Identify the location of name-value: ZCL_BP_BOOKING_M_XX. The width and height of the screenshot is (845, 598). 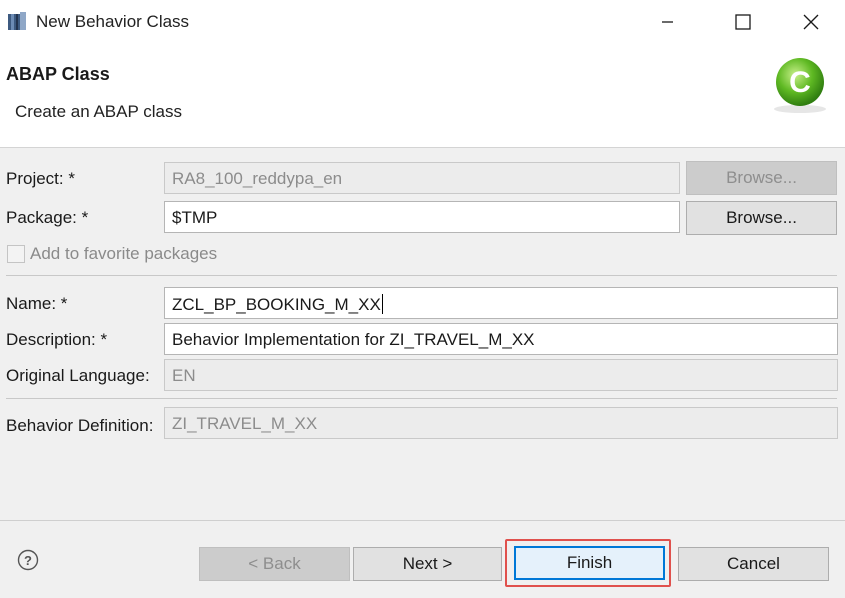
(276, 304).